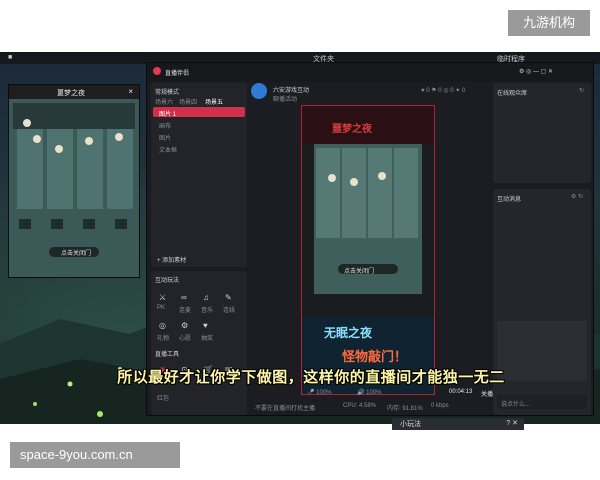 This screenshot has width=600, height=480. I want to click on mini-game-label: 小玩法, so click(410, 424).